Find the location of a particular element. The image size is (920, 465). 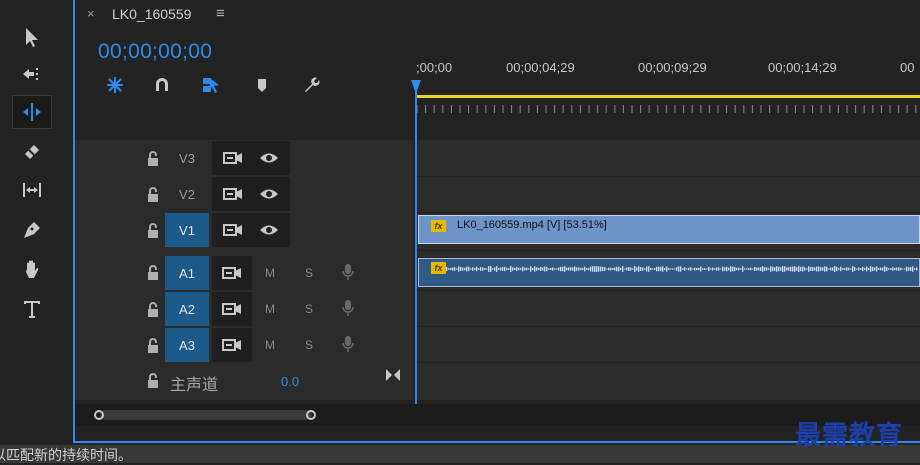

track-target-v3: V3 is located at coordinates (187, 158).